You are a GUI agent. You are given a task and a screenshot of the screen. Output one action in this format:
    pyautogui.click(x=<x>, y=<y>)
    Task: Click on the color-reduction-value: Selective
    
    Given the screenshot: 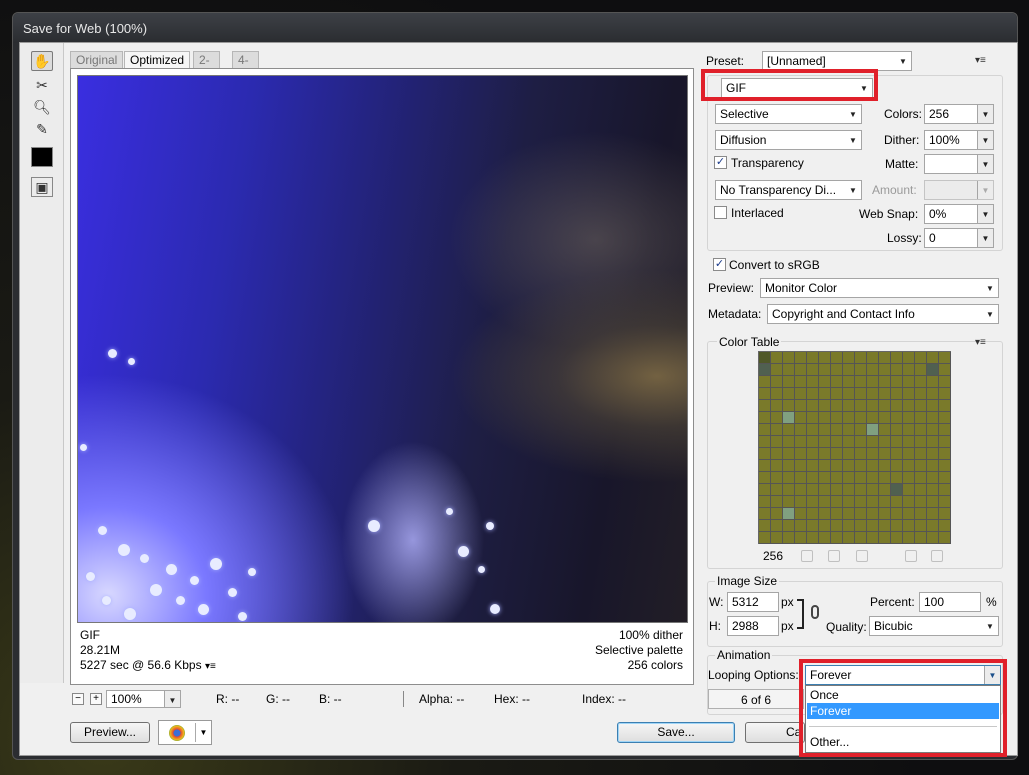 What is the action you would take?
    pyautogui.click(x=744, y=114)
    